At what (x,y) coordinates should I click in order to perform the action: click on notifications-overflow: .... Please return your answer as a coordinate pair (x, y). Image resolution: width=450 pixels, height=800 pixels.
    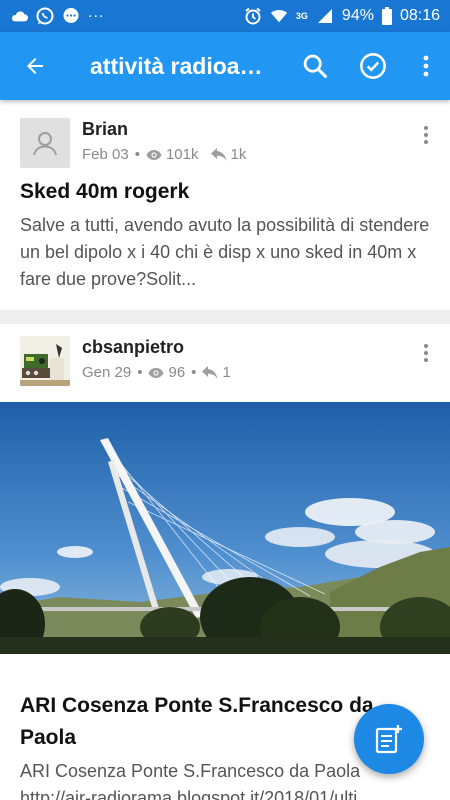
    Looking at the image, I should click on (96, 12).